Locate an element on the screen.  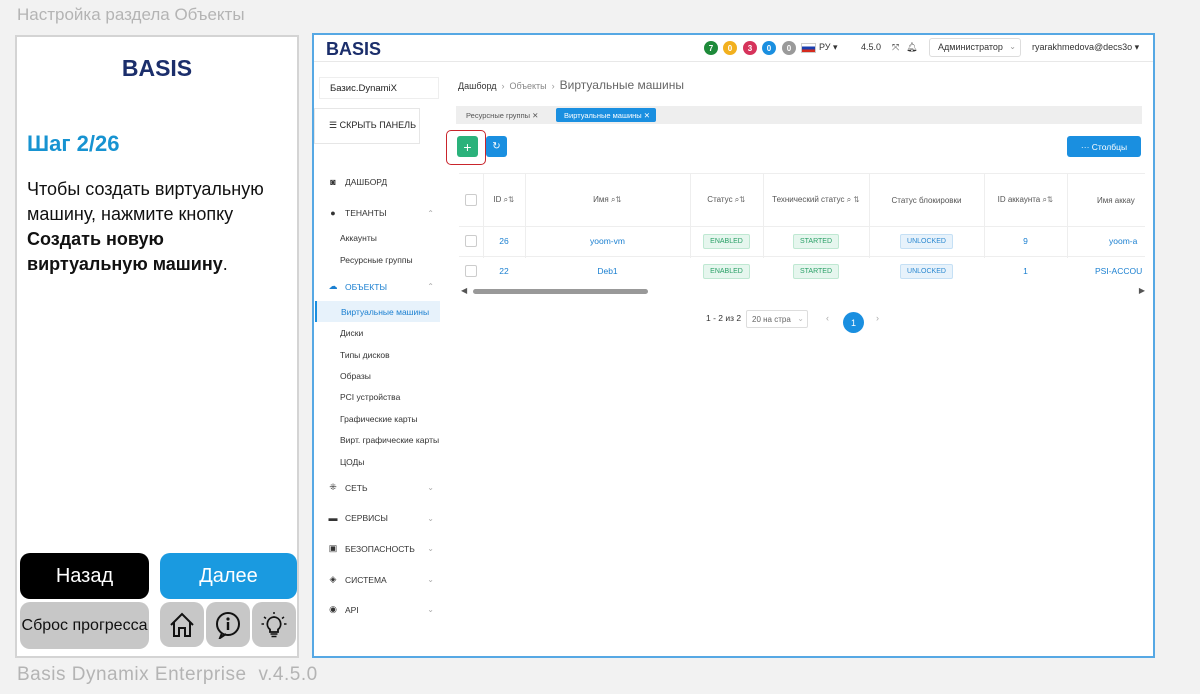
status-count-yellow: 0 is located at coordinates (730, 48).